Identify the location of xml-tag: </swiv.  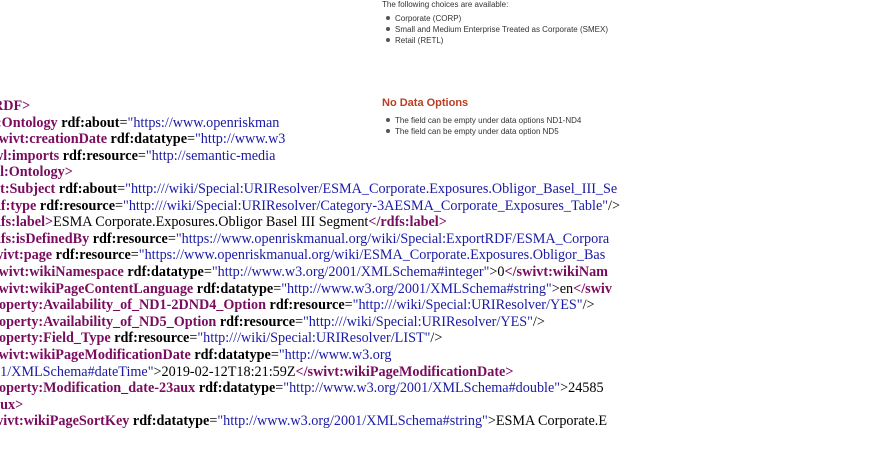
(592, 288).